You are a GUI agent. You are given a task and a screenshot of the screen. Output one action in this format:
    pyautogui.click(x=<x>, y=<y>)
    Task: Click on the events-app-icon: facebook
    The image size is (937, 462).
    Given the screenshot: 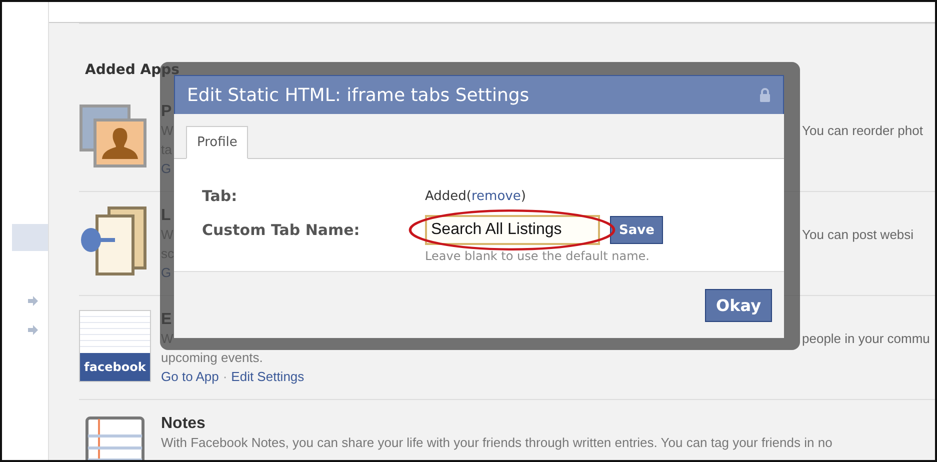 What is the action you would take?
    pyautogui.click(x=115, y=346)
    